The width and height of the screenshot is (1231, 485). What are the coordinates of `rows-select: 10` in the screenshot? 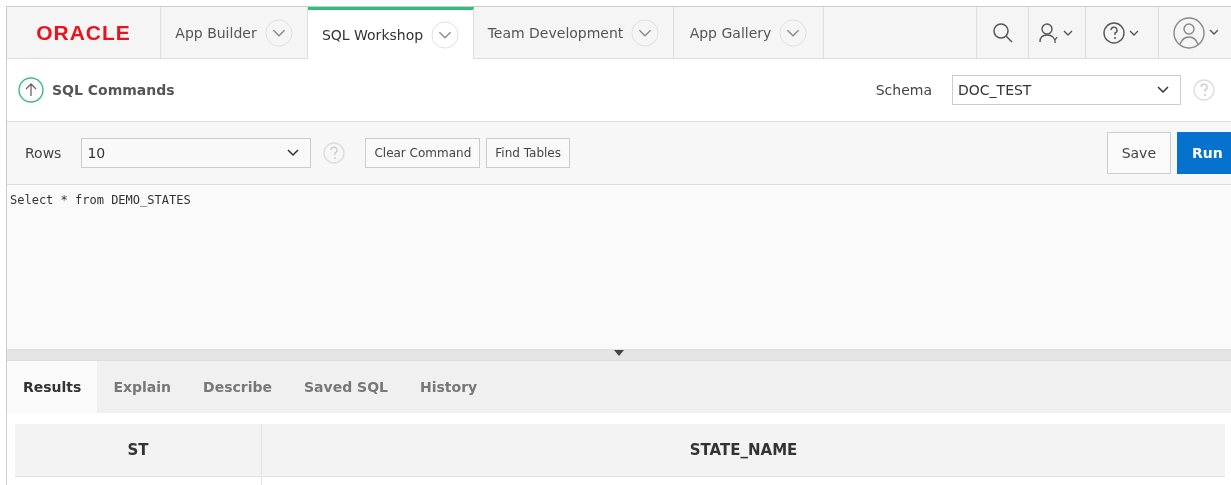 It's located at (196, 153).